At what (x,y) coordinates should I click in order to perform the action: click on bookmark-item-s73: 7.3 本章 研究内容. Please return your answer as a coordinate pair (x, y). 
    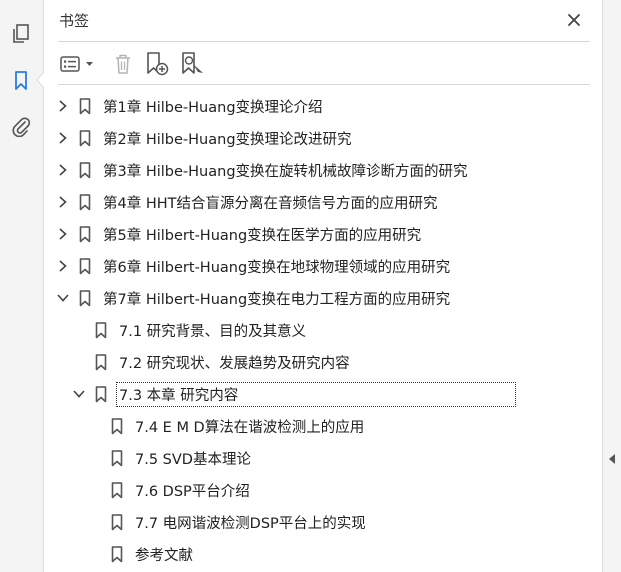
    Looking at the image, I should click on (294, 394).